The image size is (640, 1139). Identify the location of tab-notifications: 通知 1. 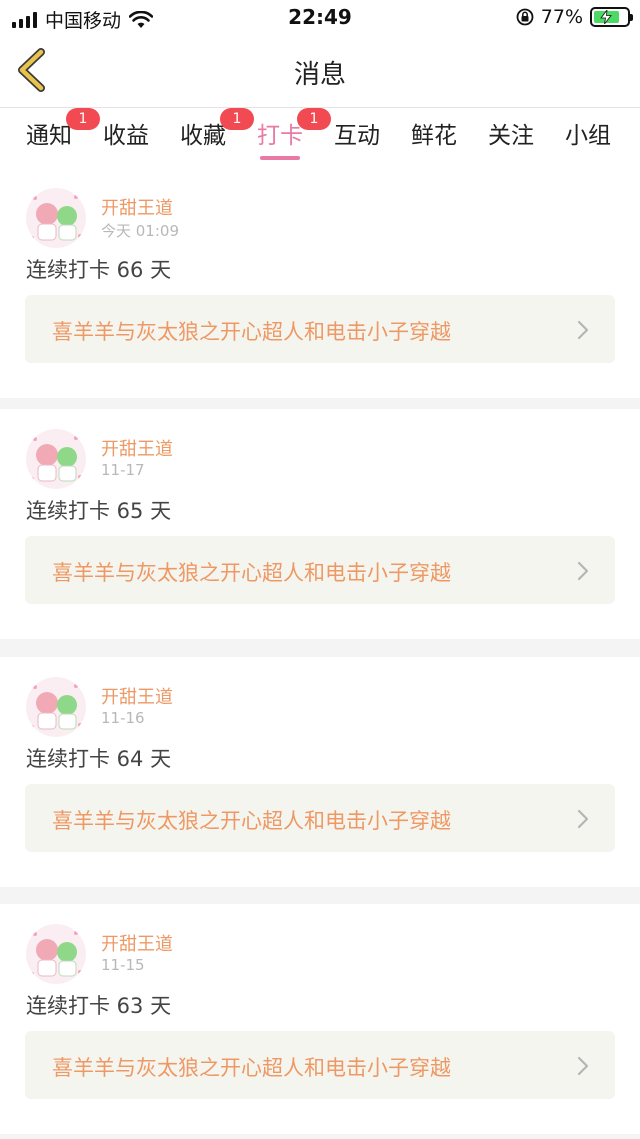
(63, 129).